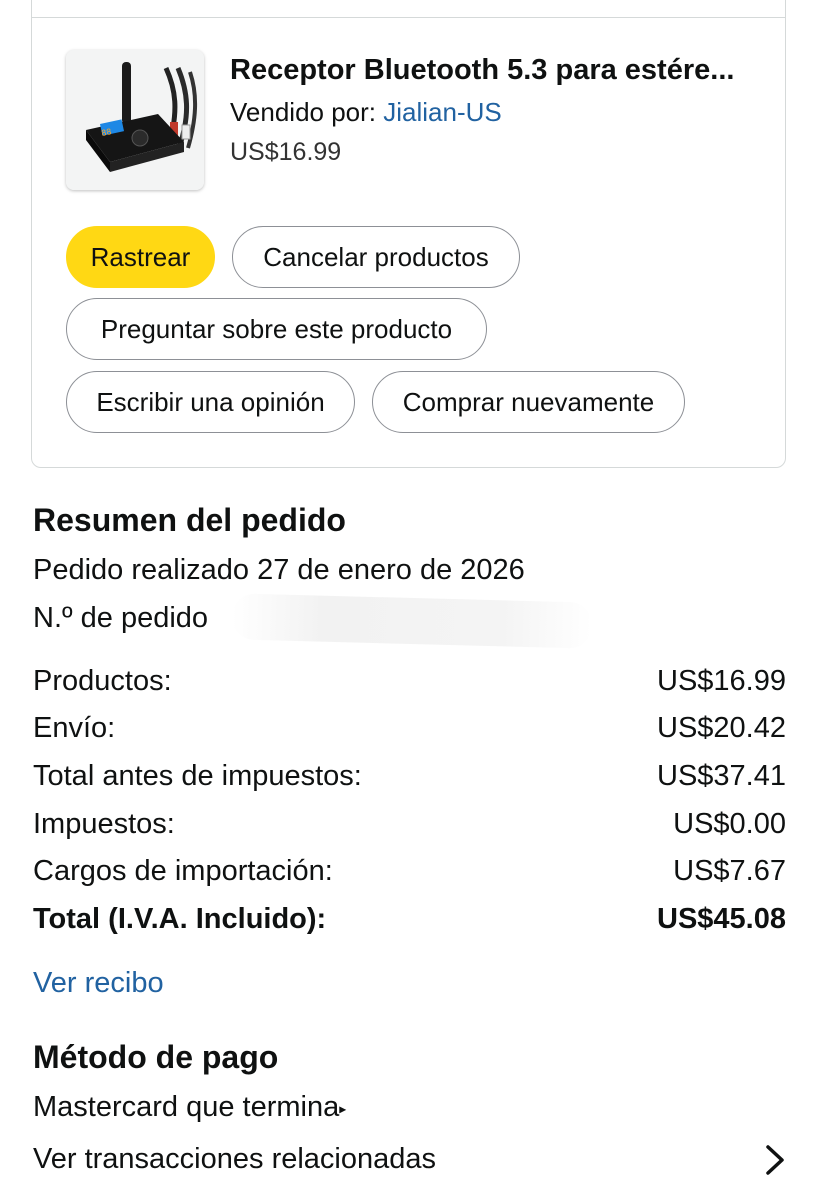 The width and height of the screenshot is (818, 1200). What do you see at coordinates (729, 871) in the screenshot?
I see `row-value: US$7.67` at bounding box center [729, 871].